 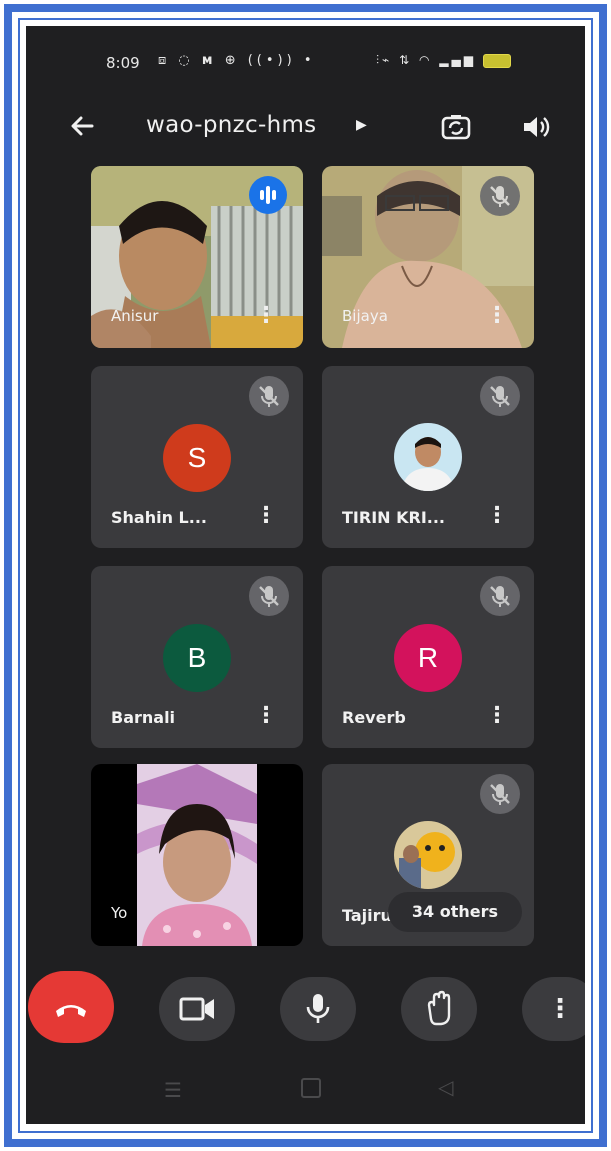 I want to click on videocam-icon, so click(x=196, y=1009).